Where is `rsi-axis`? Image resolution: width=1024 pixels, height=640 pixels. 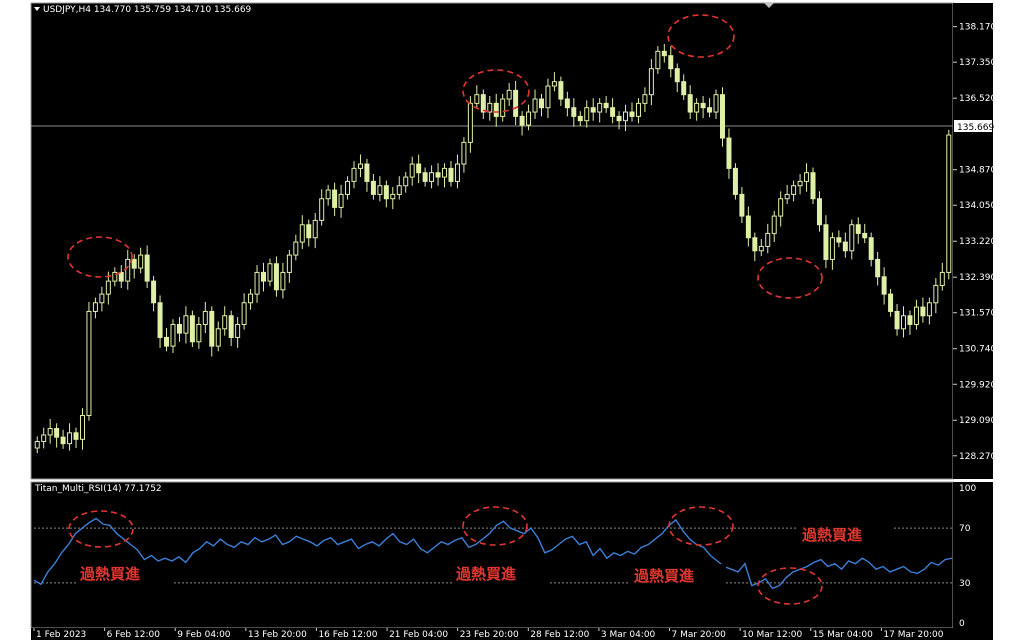 rsi-axis is located at coordinates (973, 555).